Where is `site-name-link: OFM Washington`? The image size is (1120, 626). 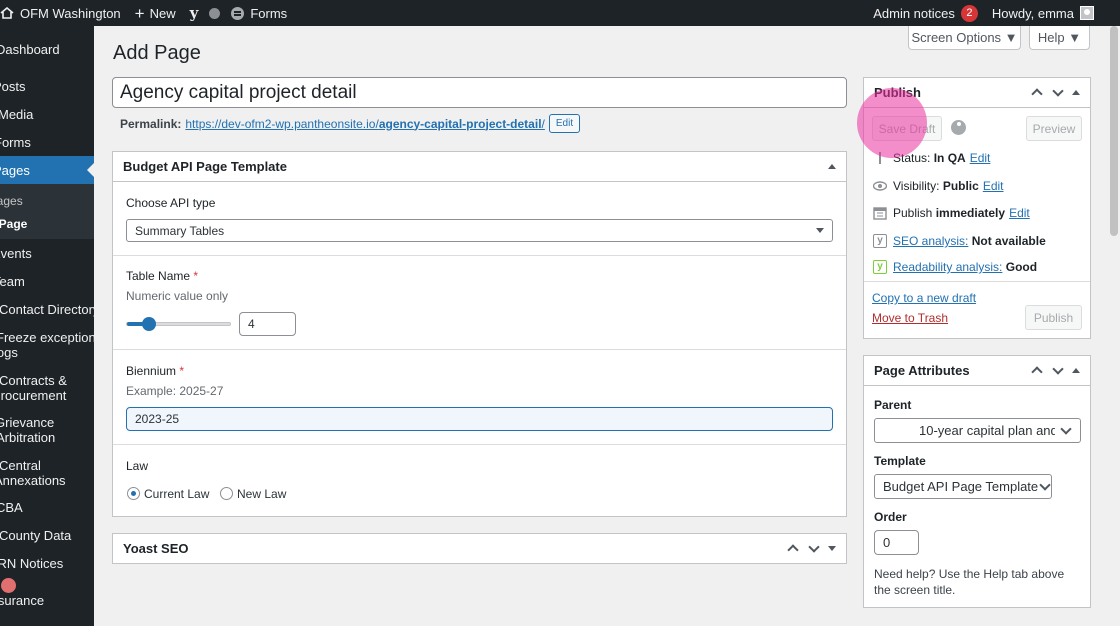 site-name-link: OFM Washington is located at coordinates (64, 13).